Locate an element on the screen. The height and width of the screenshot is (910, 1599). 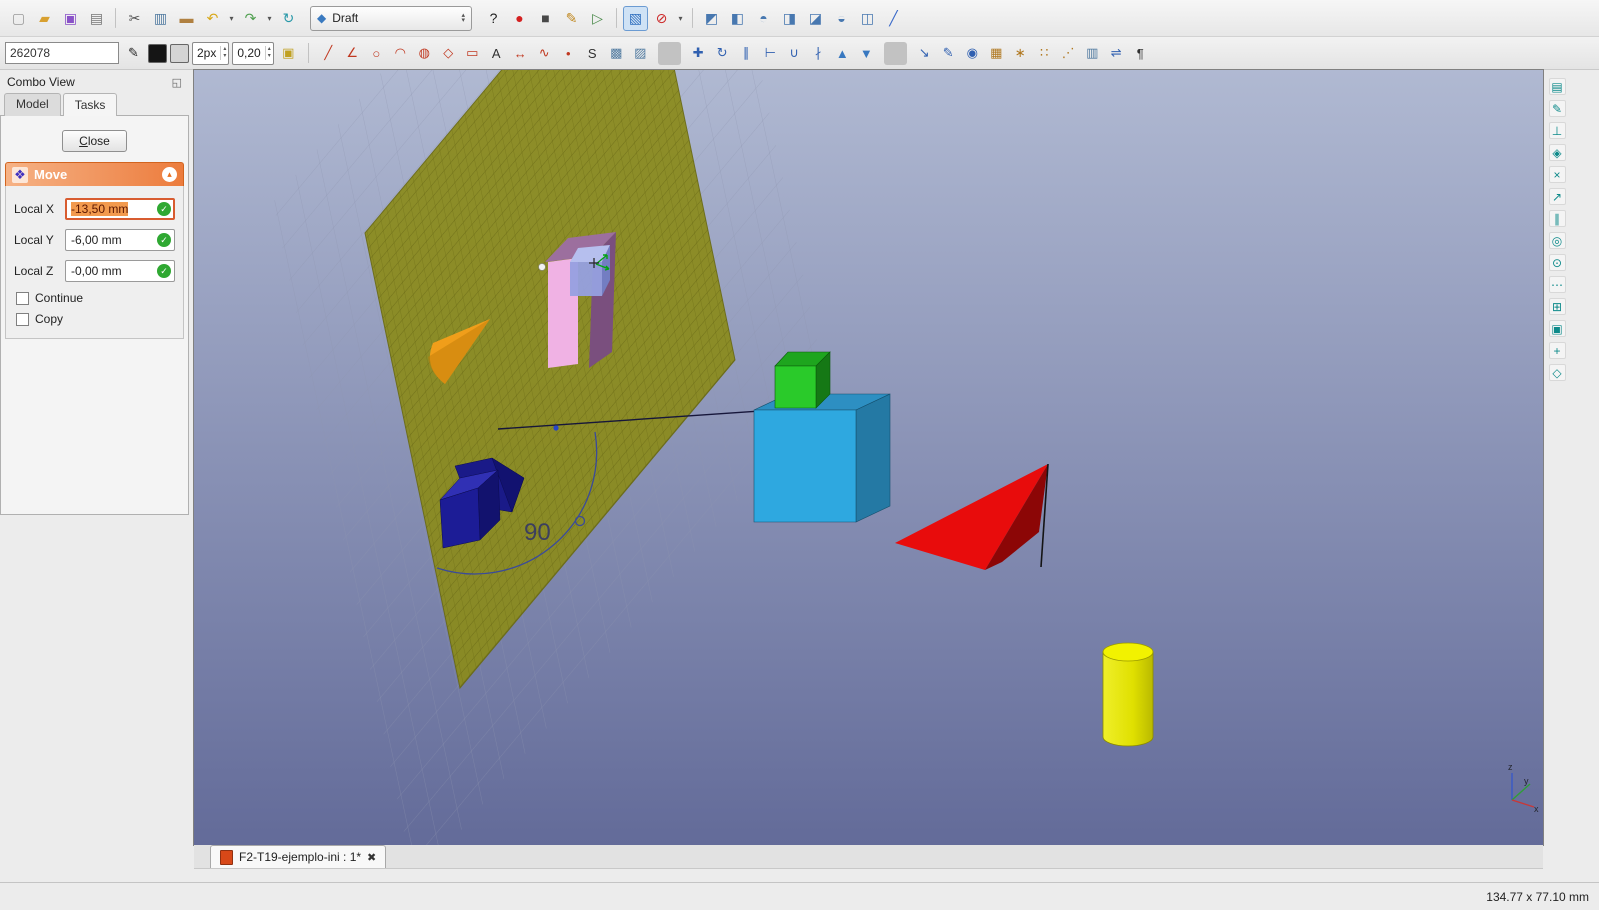
coordinate-input: -13,50 mm ✓ is located at coordinates (120, 209).